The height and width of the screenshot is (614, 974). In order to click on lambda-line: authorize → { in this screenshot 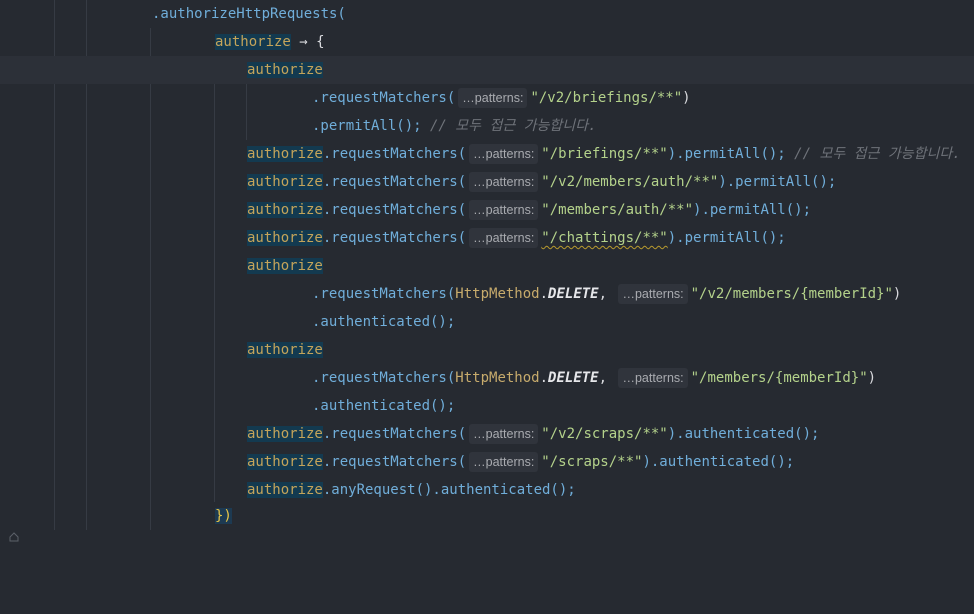, I will do `click(270, 42)`.